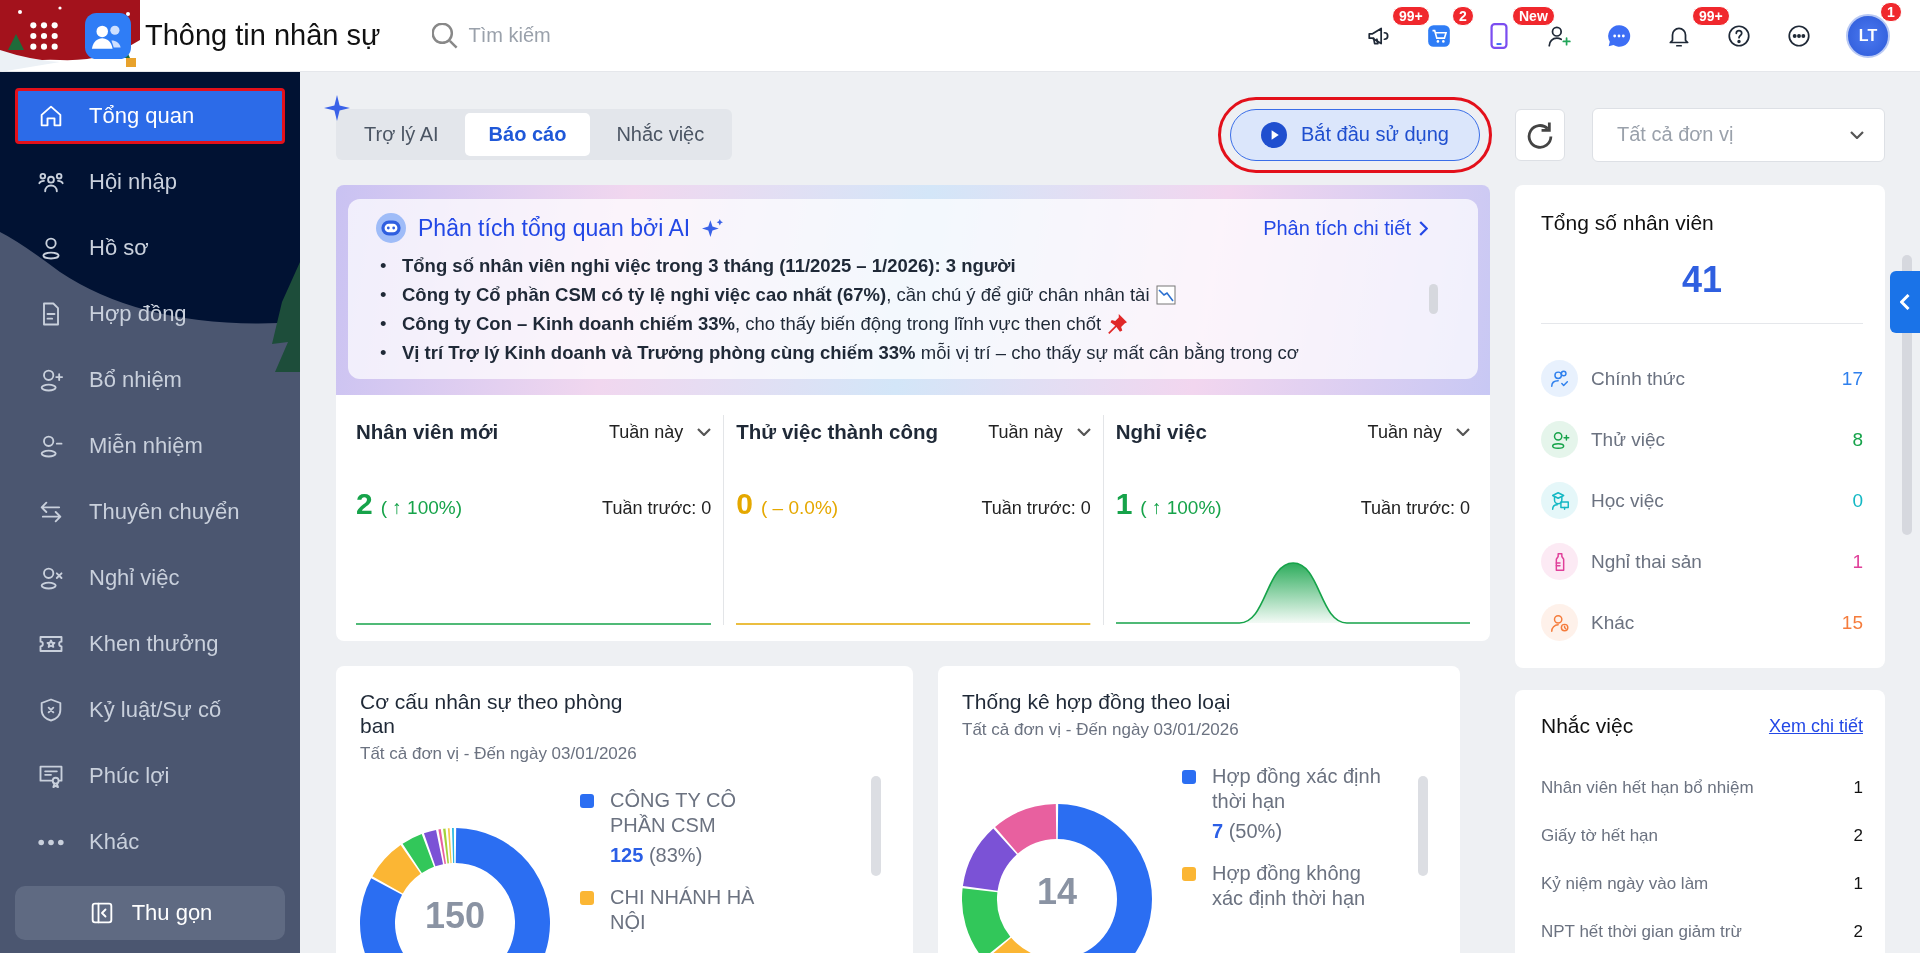 The width and height of the screenshot is (1920, 953). What do you see at coordinates (150, 512) in the screenshot?
I see `sidebar-item: Thuyên chuyển` at bounding box center [150, 512].